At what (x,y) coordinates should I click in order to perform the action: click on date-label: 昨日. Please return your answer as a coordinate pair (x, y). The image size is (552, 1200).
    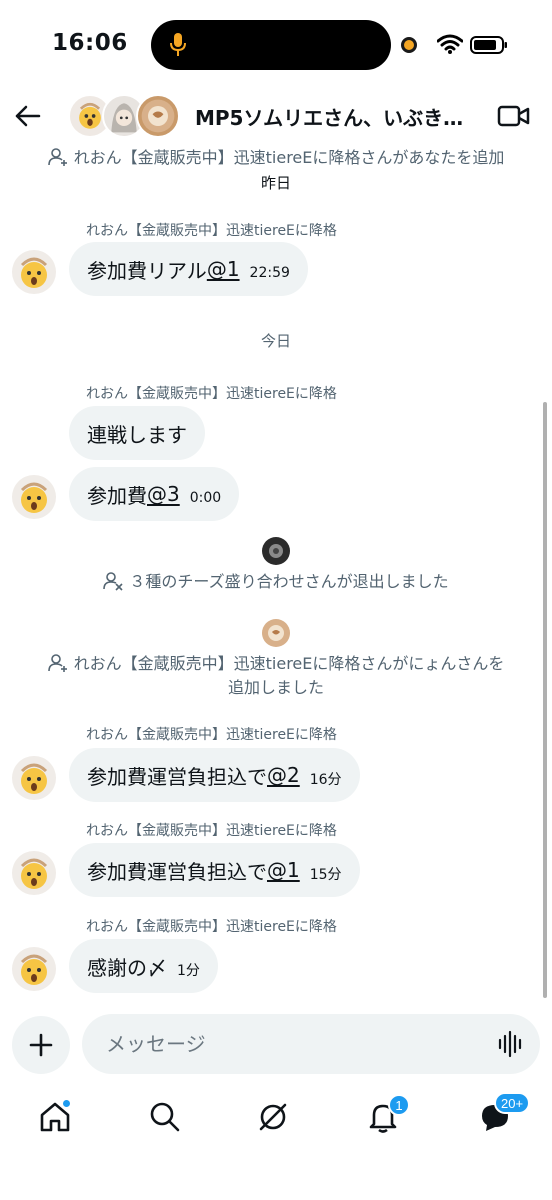
    Looking at the image, I should click on (275, 182).